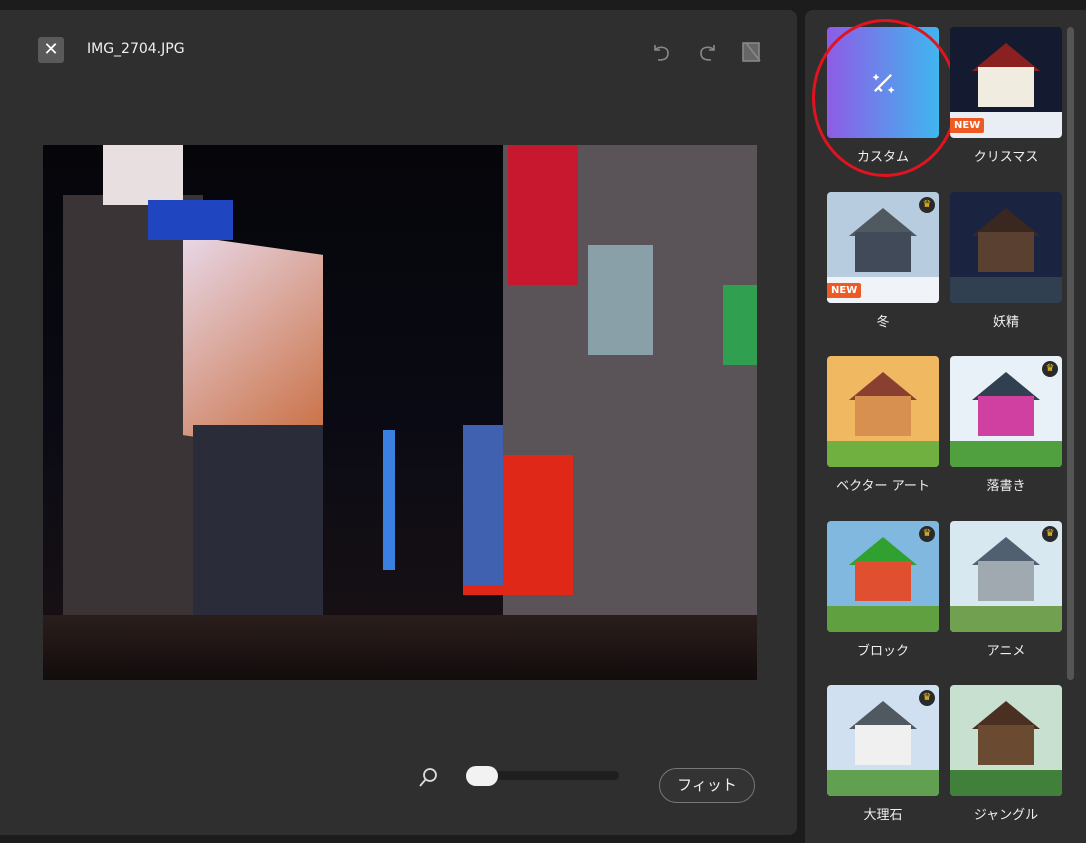 The width and height of the screenshot is (1086, 843). I want to click on style-card-jungle: ジャングル, so click(1006, 754).